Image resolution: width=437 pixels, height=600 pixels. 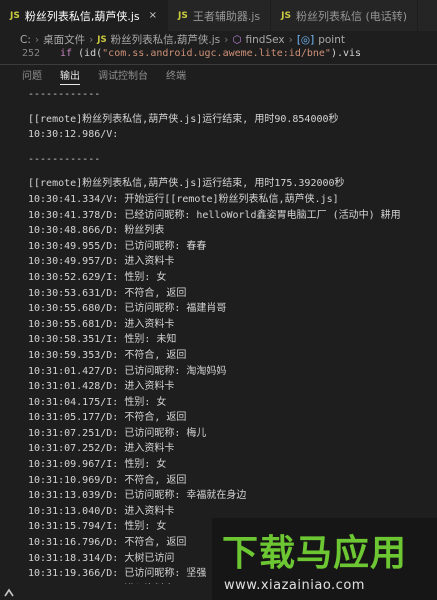 I want to click on editor-tab-label: 王者辅助器.js, so click(x=226, y=16).